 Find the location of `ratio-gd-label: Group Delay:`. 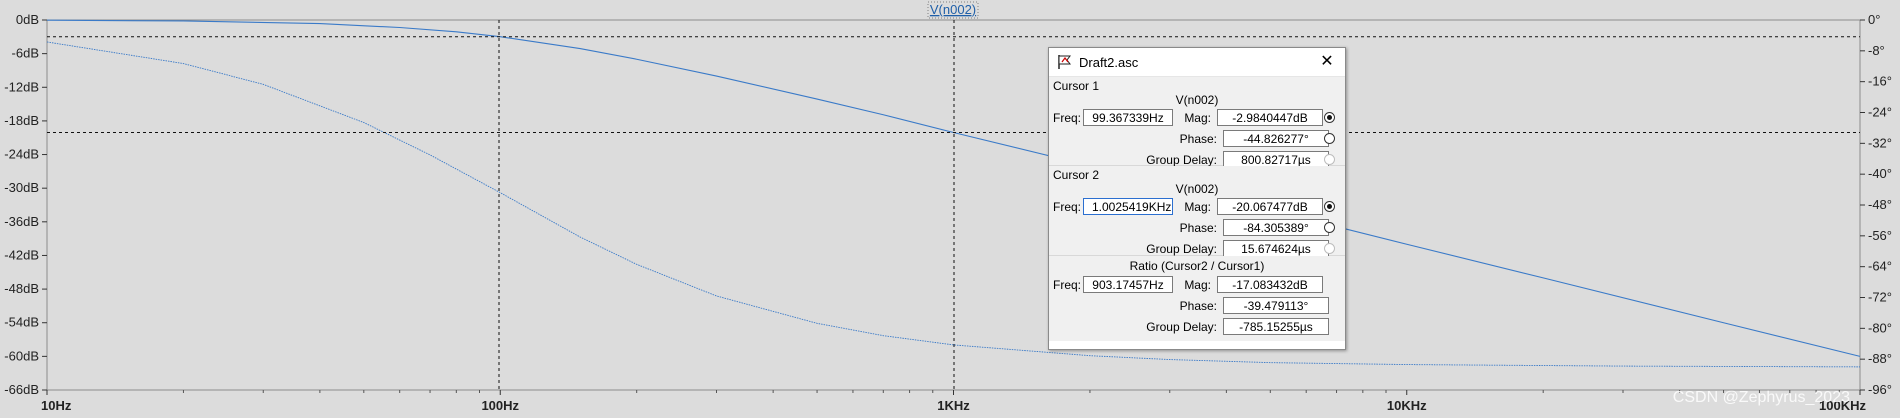

ratio-gd-label: Group Delay: is located at coordinates (1181, 326).